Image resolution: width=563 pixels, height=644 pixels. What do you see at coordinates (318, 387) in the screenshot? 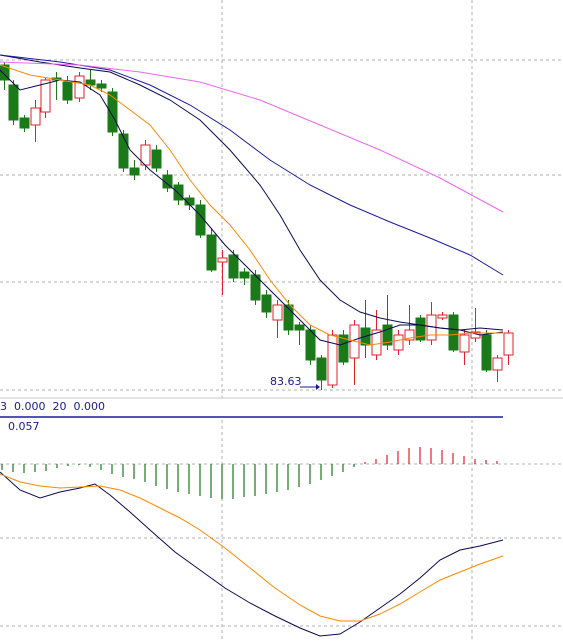
I see `low-marker-arrowhead` at bounding box center [318, 387].